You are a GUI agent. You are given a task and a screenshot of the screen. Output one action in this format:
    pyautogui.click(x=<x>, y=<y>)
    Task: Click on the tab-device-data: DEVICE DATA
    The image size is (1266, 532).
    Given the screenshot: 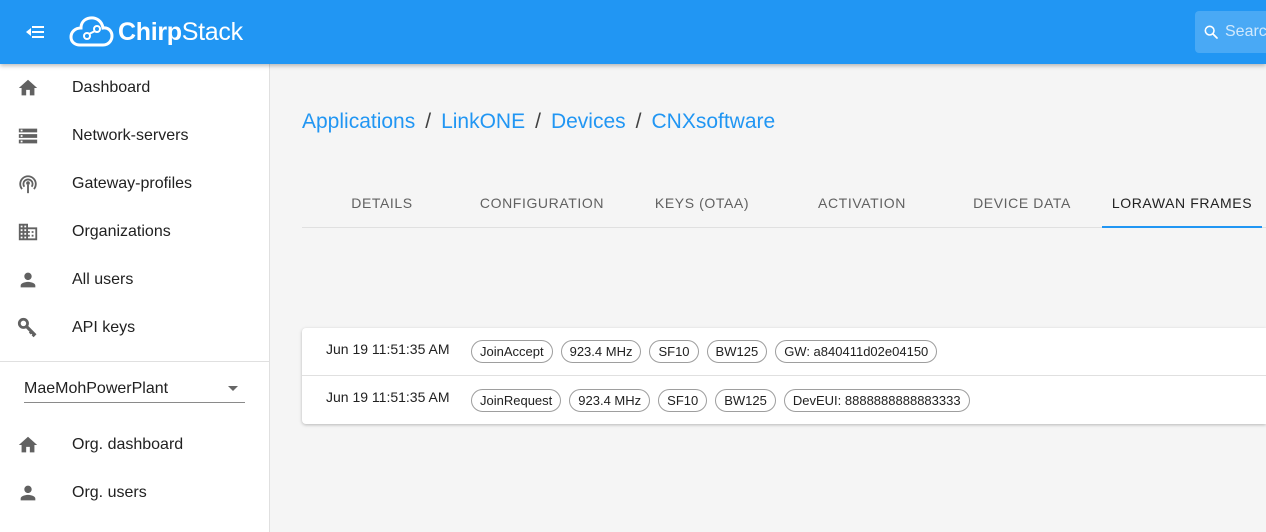 What is the action you would take?
    pyautogui.click(x=1022, y=202)
    